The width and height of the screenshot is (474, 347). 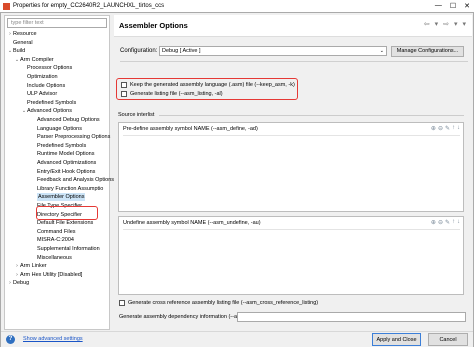 What do you see at coordinates (464, 24) in the screenshot?
I see `view-menu-icon: ▾` at bounding box center [464, 24].